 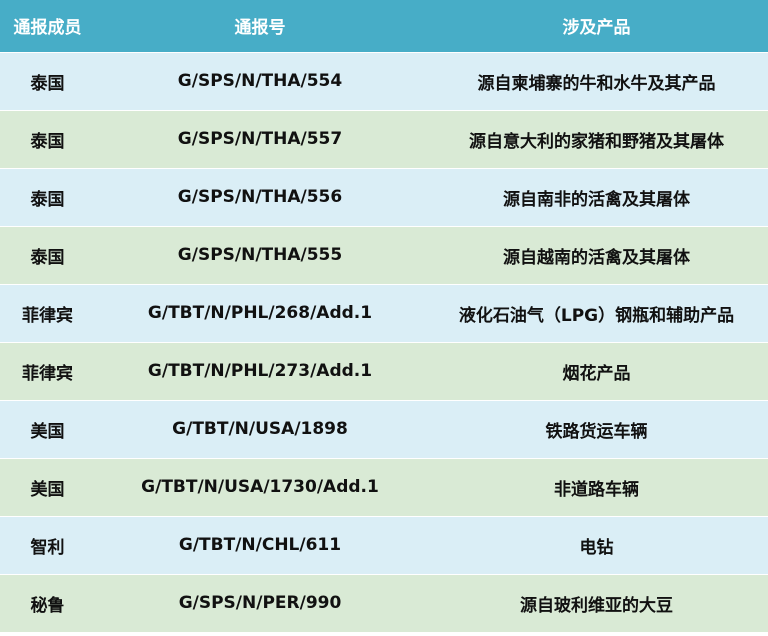 What do you see at coordinates (596, 370) in the screenshot?
I see `cell-product: 烟花产品` at bounding box center [596, 370].